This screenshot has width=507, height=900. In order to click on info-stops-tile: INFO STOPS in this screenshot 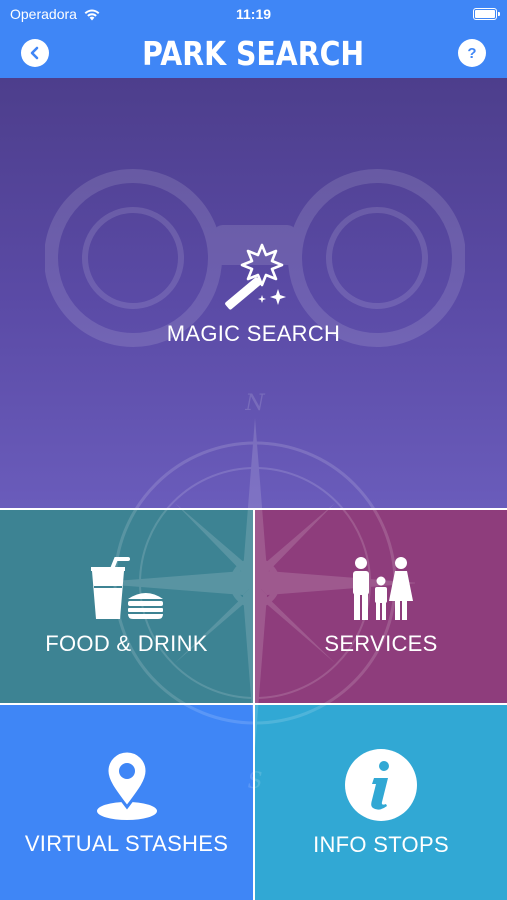, I will do `click(381, 802)`.